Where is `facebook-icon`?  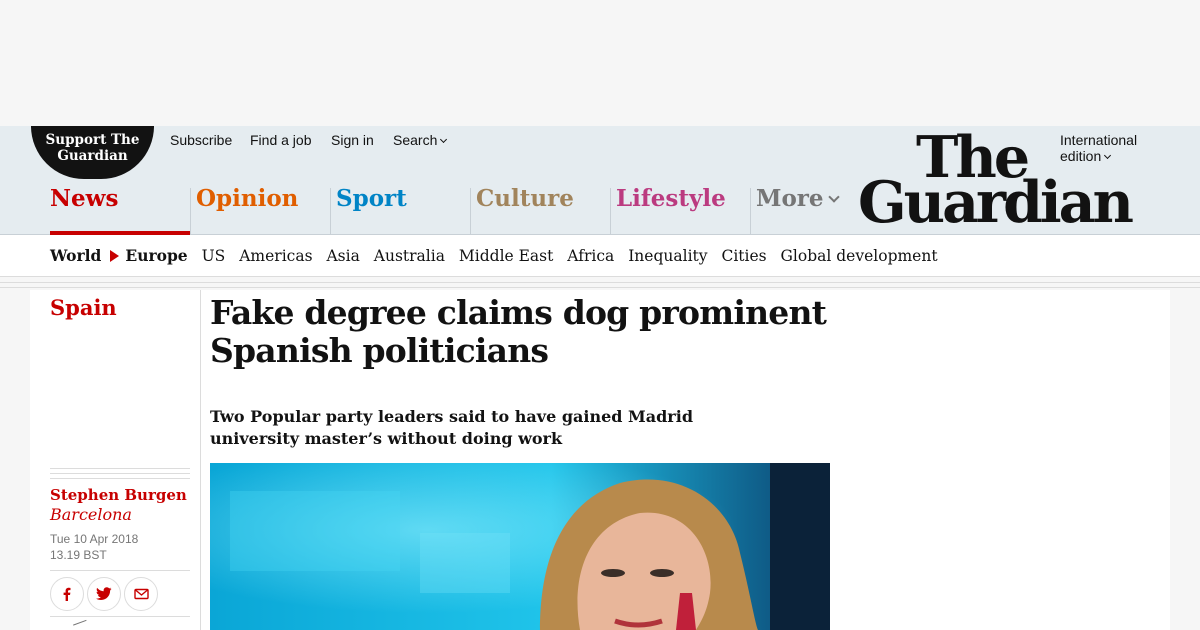
facebook-icon is located at coordinates (67, 594).